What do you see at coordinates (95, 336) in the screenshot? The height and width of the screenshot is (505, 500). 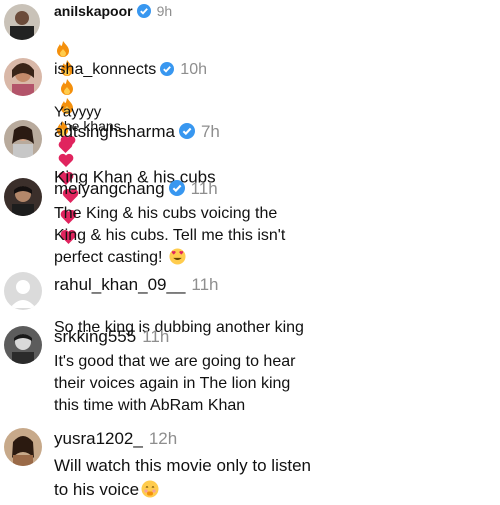 I see `username: srkking555` at bounding box center [95, 336].